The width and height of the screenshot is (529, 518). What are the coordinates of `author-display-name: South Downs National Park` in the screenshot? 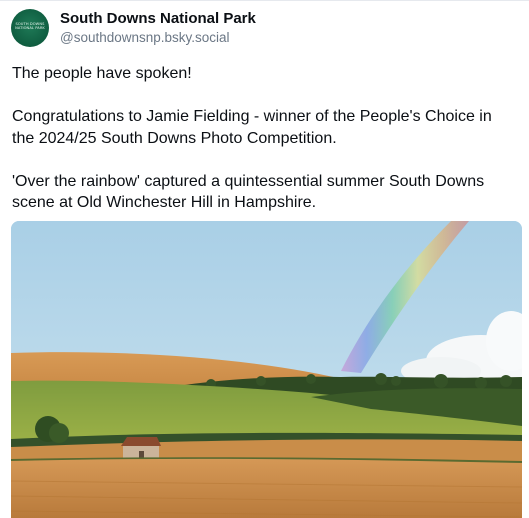 It's located at (158, 18).